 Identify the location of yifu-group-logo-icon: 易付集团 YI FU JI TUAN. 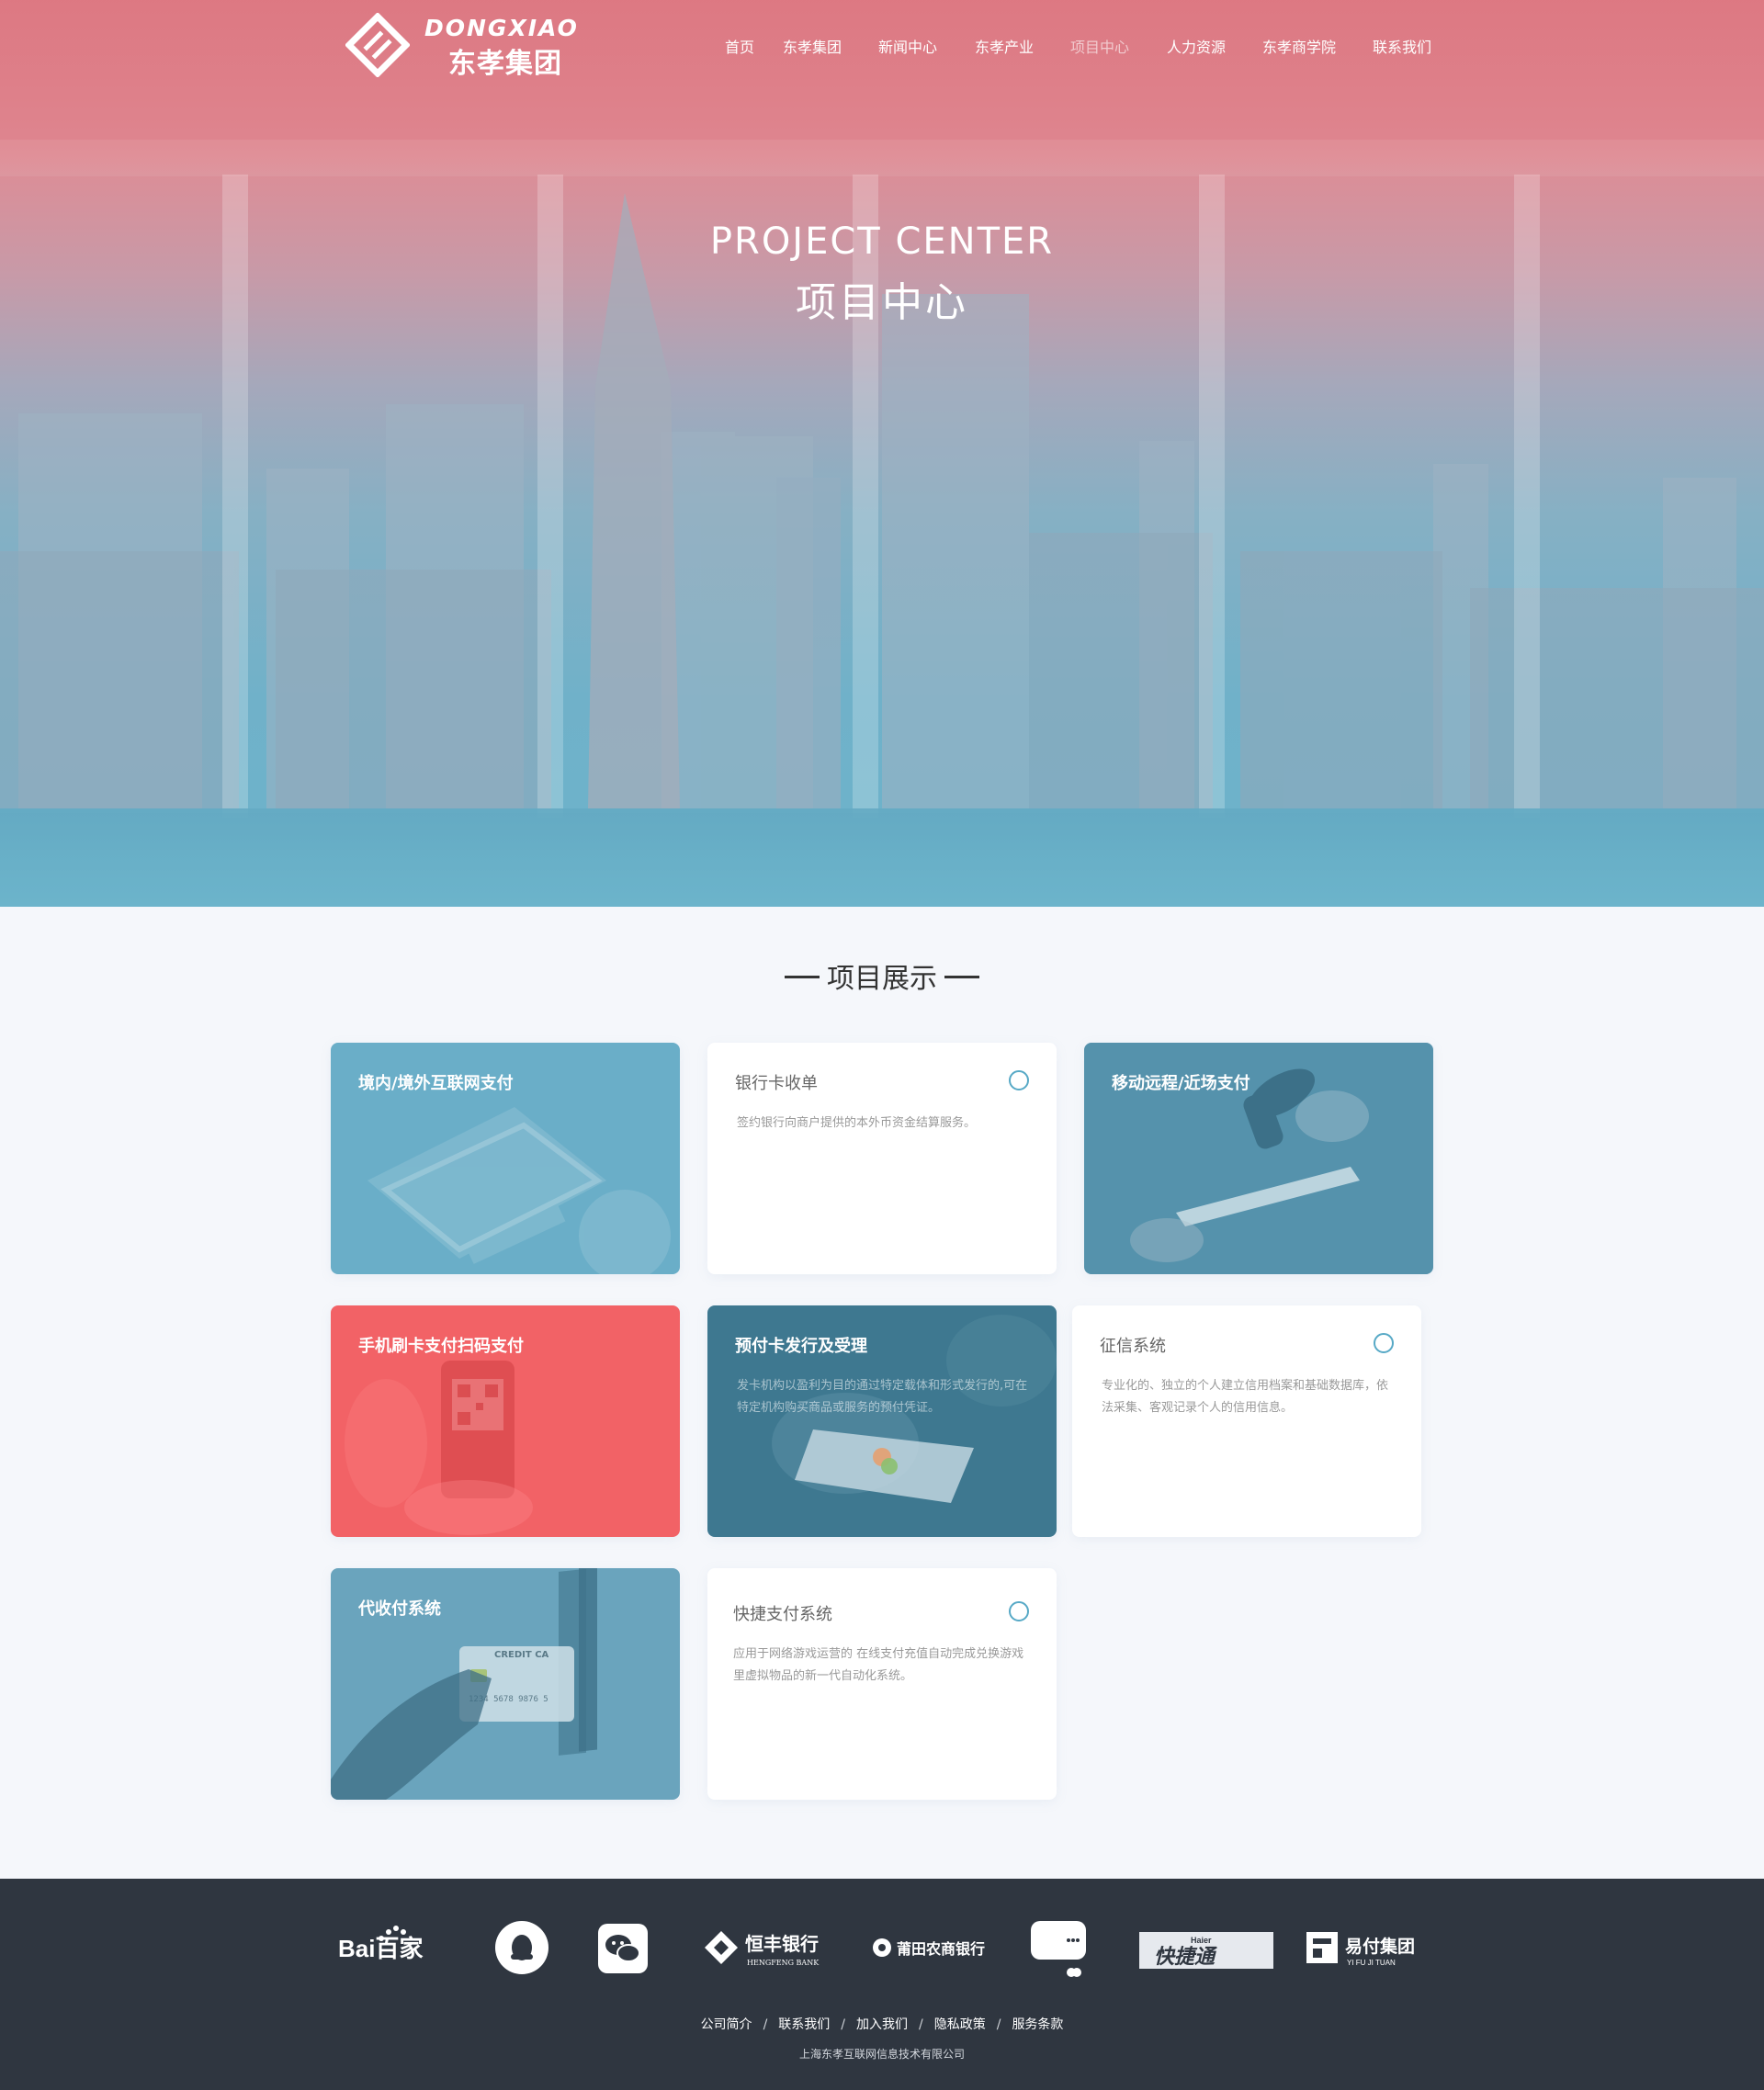
(1360, 1949).